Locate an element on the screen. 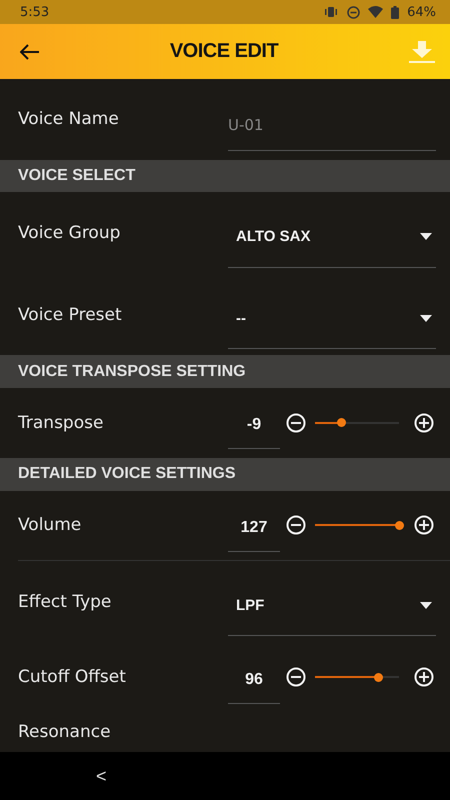 This screenshot has height=800, width=450. nav-back-button: < is located at coordinates (101, 776).